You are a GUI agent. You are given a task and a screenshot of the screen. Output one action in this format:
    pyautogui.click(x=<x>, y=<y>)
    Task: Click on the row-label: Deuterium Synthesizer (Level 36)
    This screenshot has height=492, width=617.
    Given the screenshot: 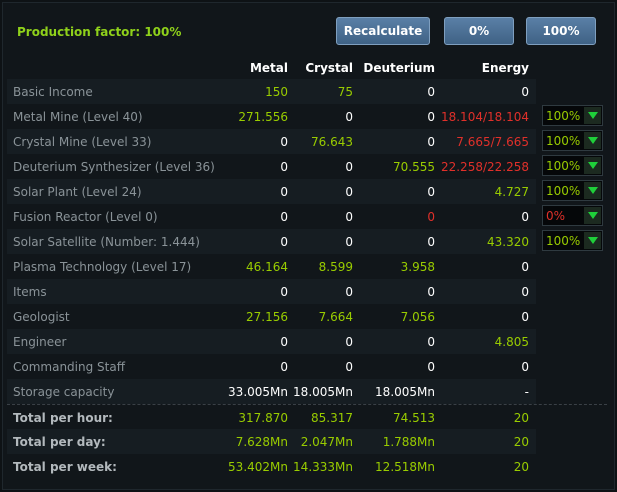 What is the action you would take?
    pyautogui.click(x=114, y=167)
    